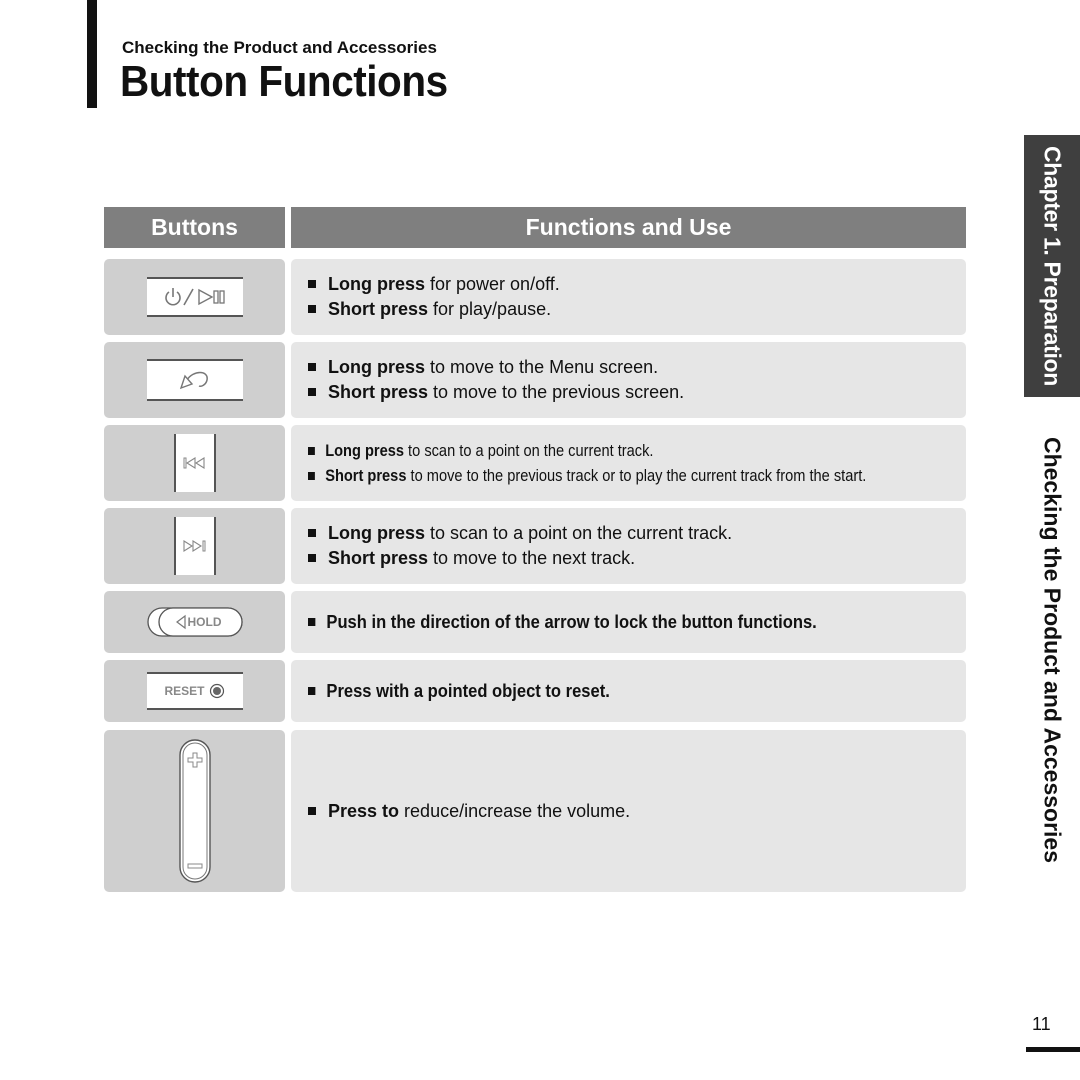 Image resolution: width=1080 pixels, height=1080 pixels. I want to click on section-tab: Checking the Product and Accessories, so click(1052, 650).